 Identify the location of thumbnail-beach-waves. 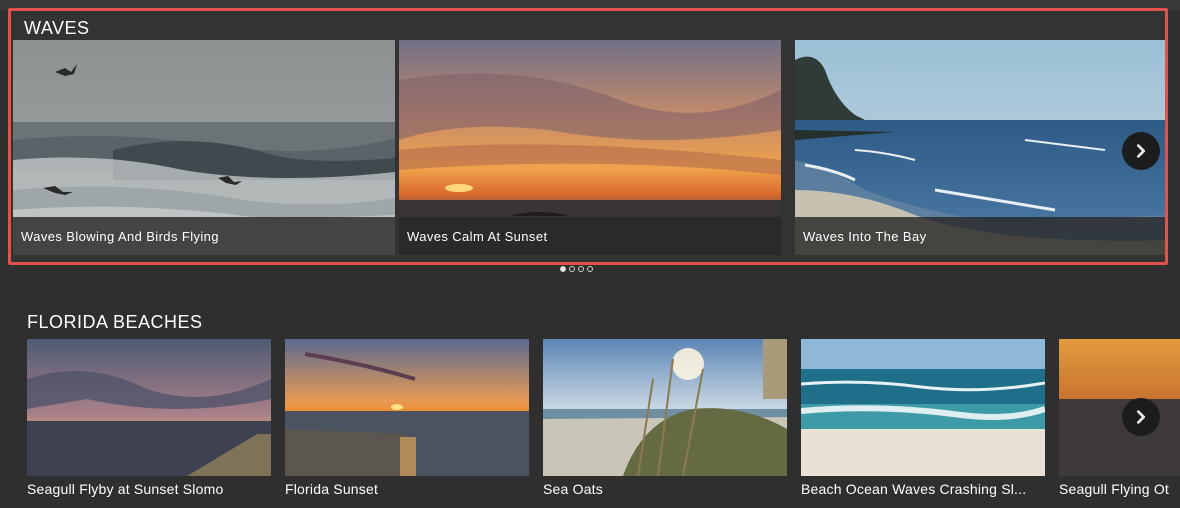
(923, 407).